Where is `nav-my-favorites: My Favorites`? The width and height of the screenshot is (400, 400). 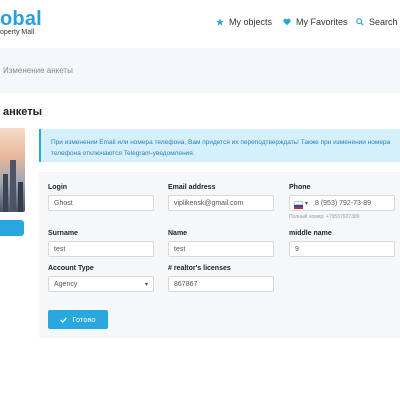
nav-my-favorites: My Favorites is located at coordinates (315, 22).